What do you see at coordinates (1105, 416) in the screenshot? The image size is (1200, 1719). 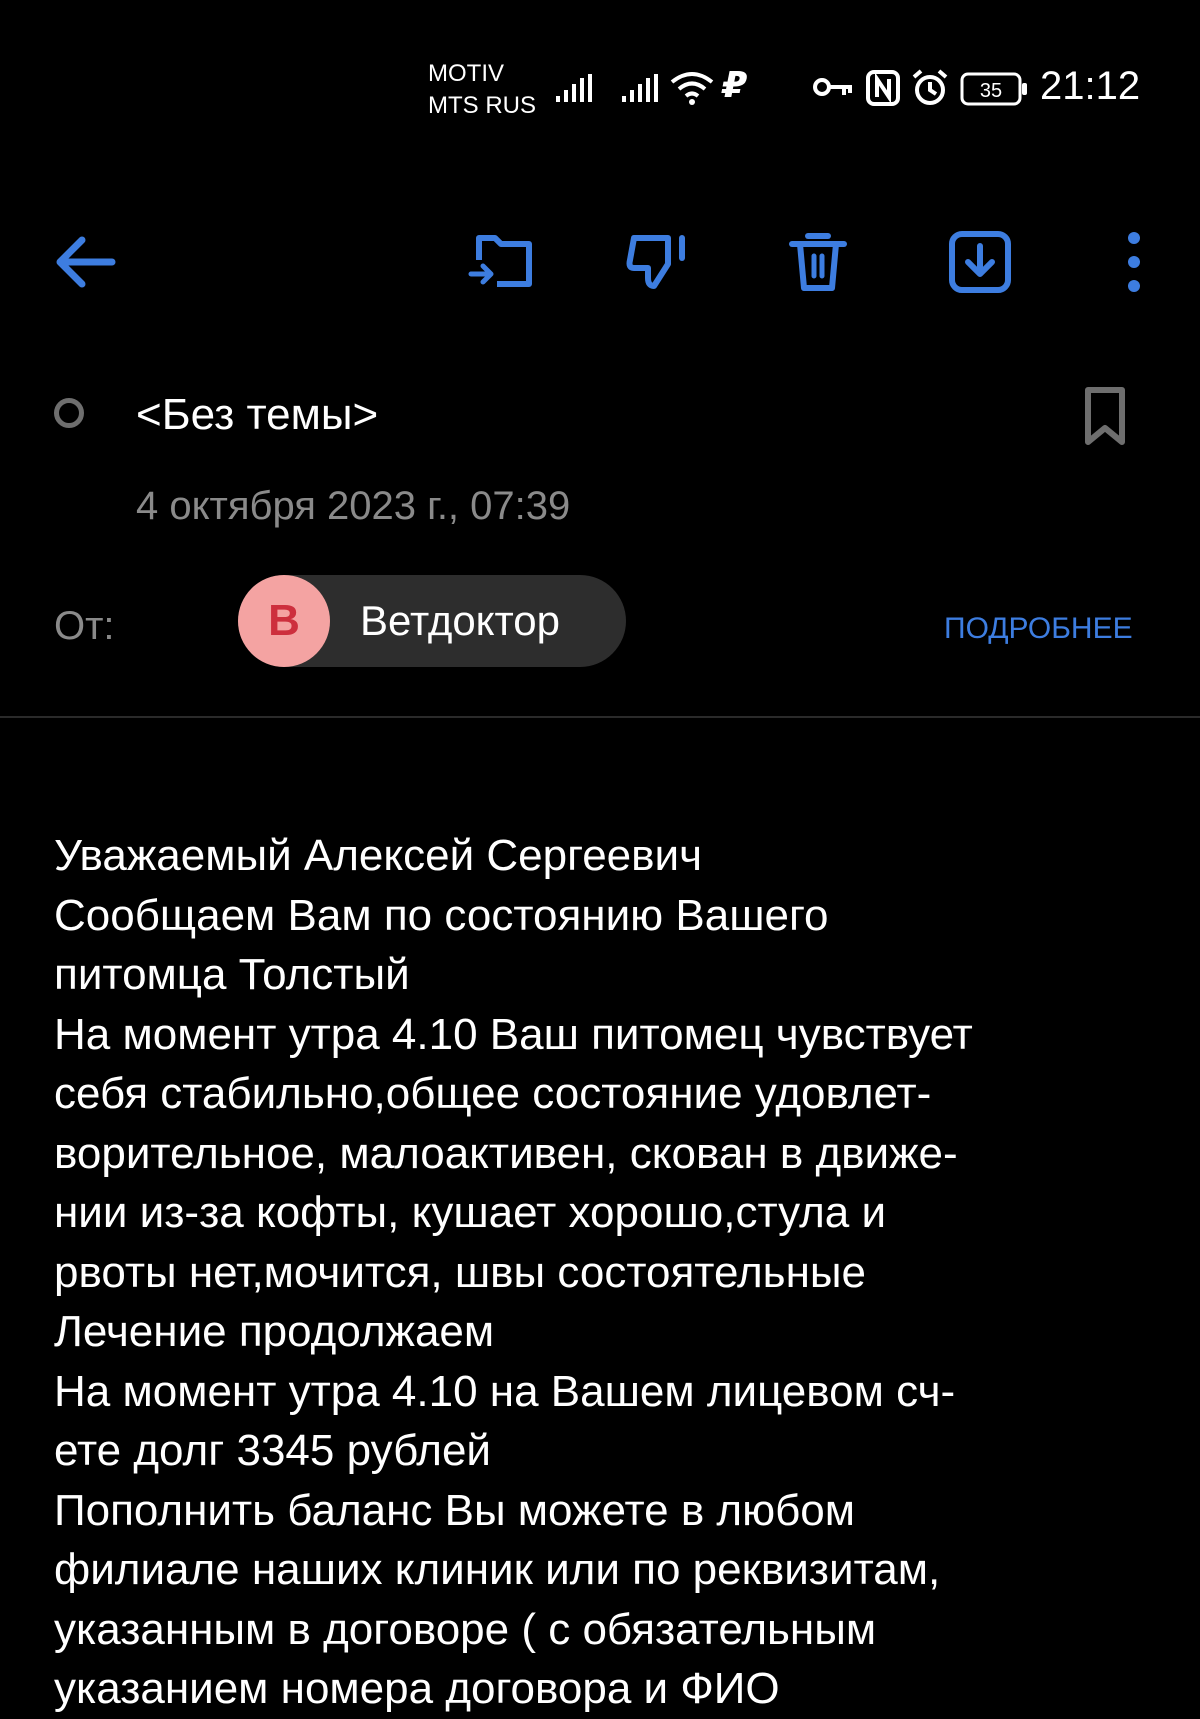 I see `bookmark-icon` at bounding box center [1105, 416].